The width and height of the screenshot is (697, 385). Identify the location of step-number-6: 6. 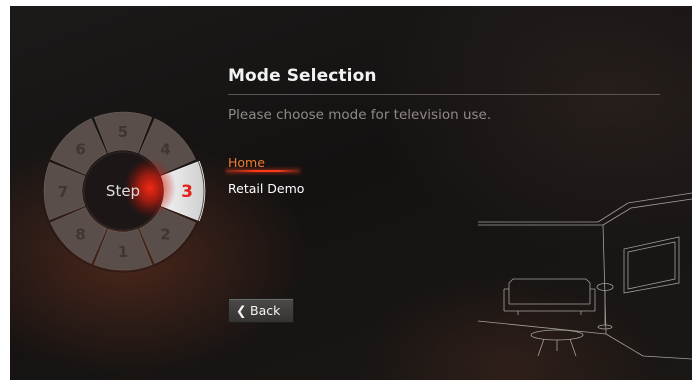
(80, 150).